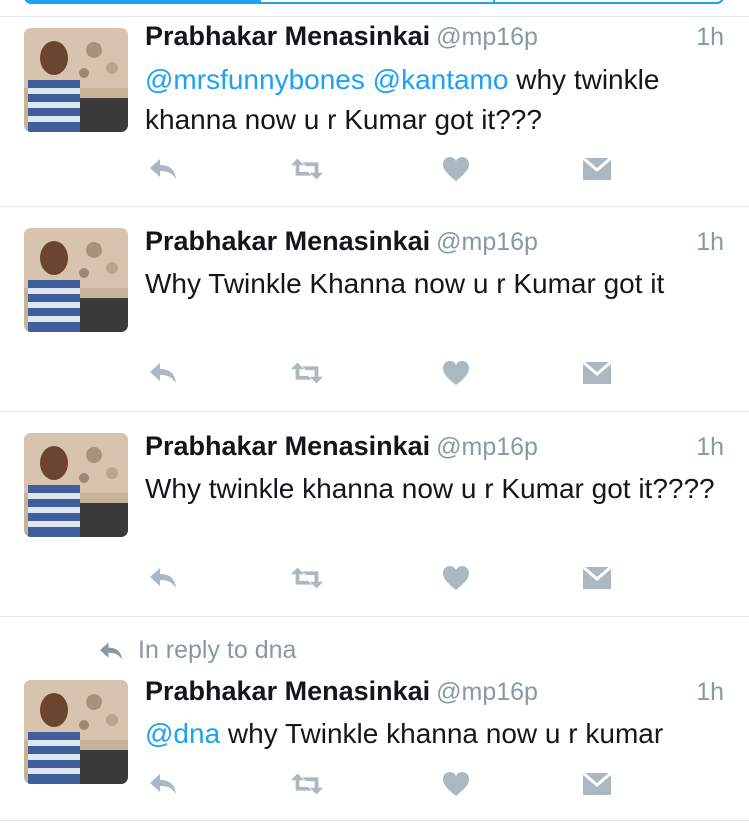 The width and height of the screenshot is (749, 823). What do you see at coordinates (142, 1) in the screenshot?
I see `segment-selected` at bounding box center [142, 1].